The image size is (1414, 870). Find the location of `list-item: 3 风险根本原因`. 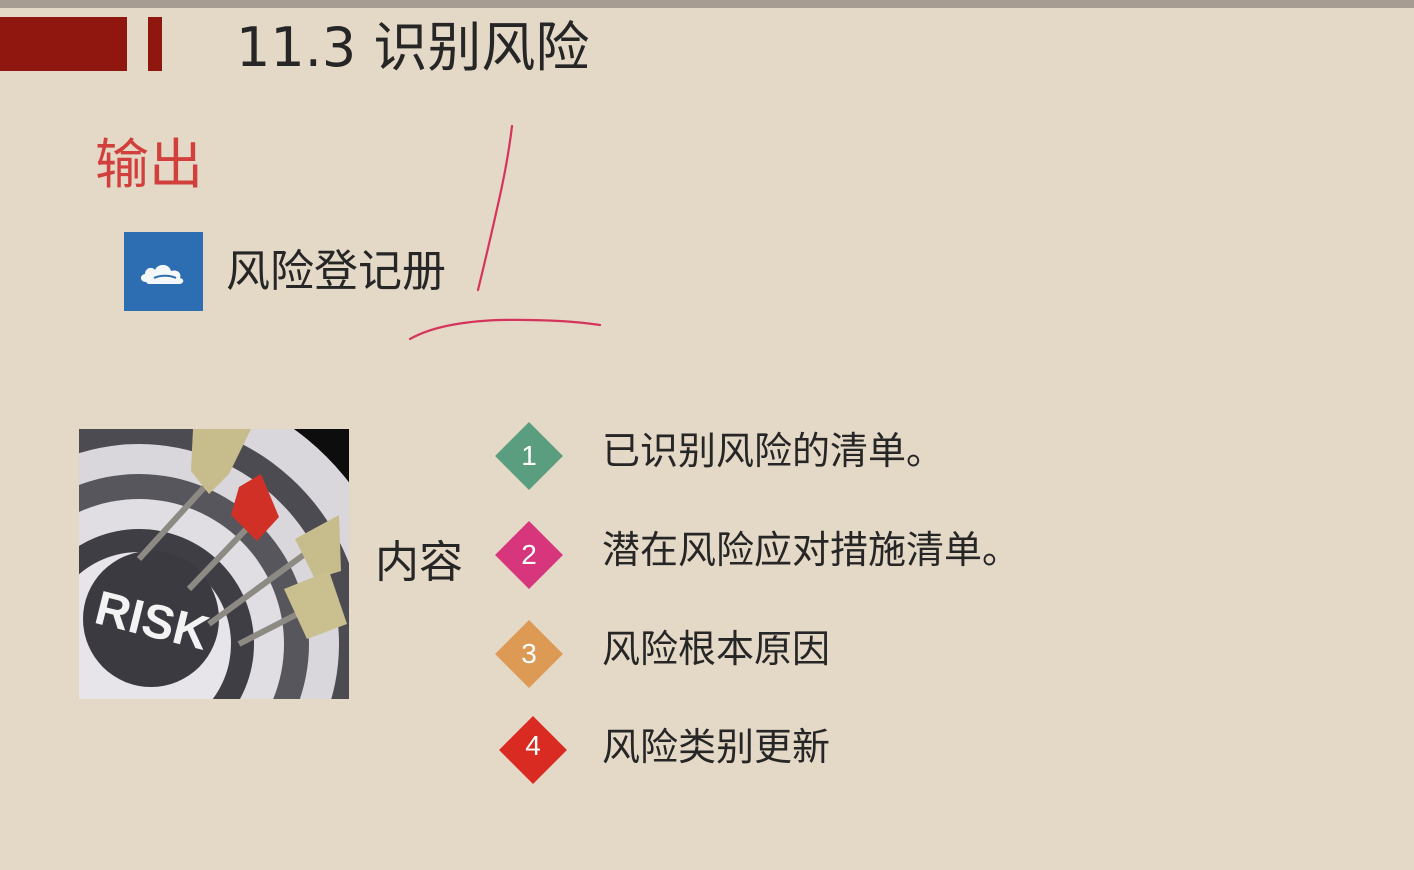

list-item: 3 风险根本原因 is located at coordinates (795, 654).